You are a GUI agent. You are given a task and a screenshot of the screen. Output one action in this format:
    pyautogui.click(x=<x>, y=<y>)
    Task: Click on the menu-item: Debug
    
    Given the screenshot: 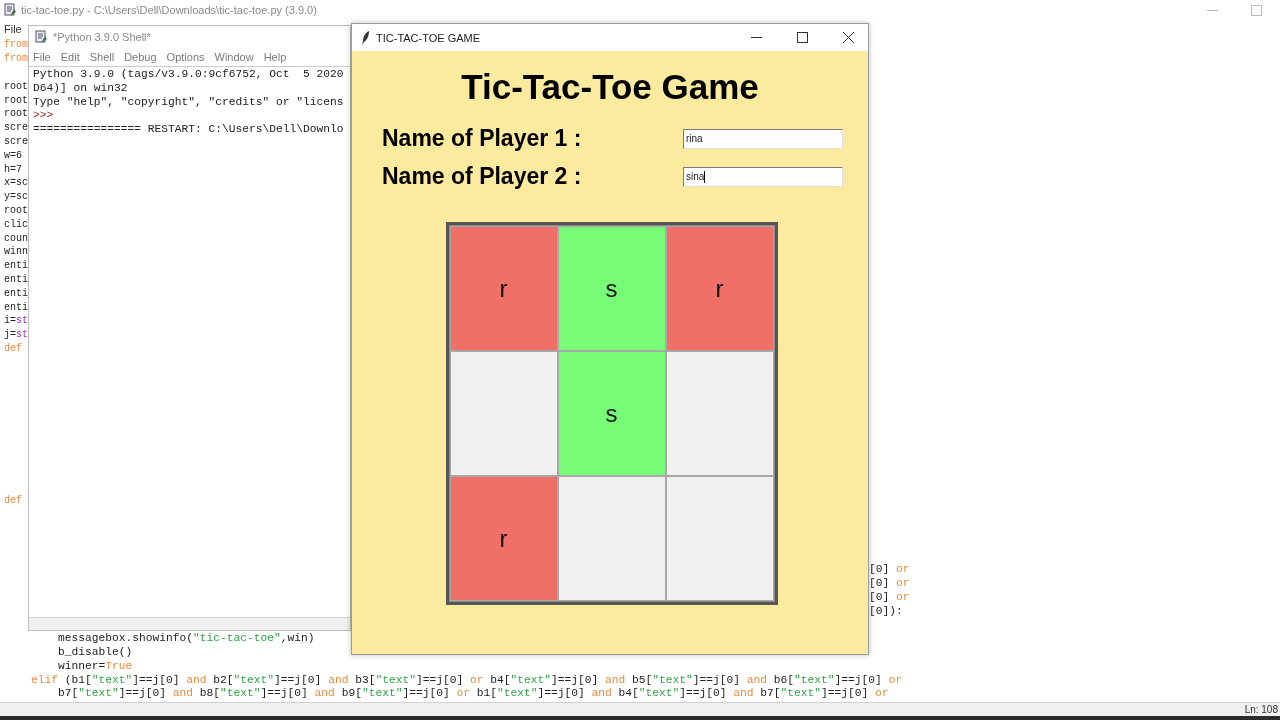 What is the action you would take?
    pyautogui.click(x=140, y=57)
    